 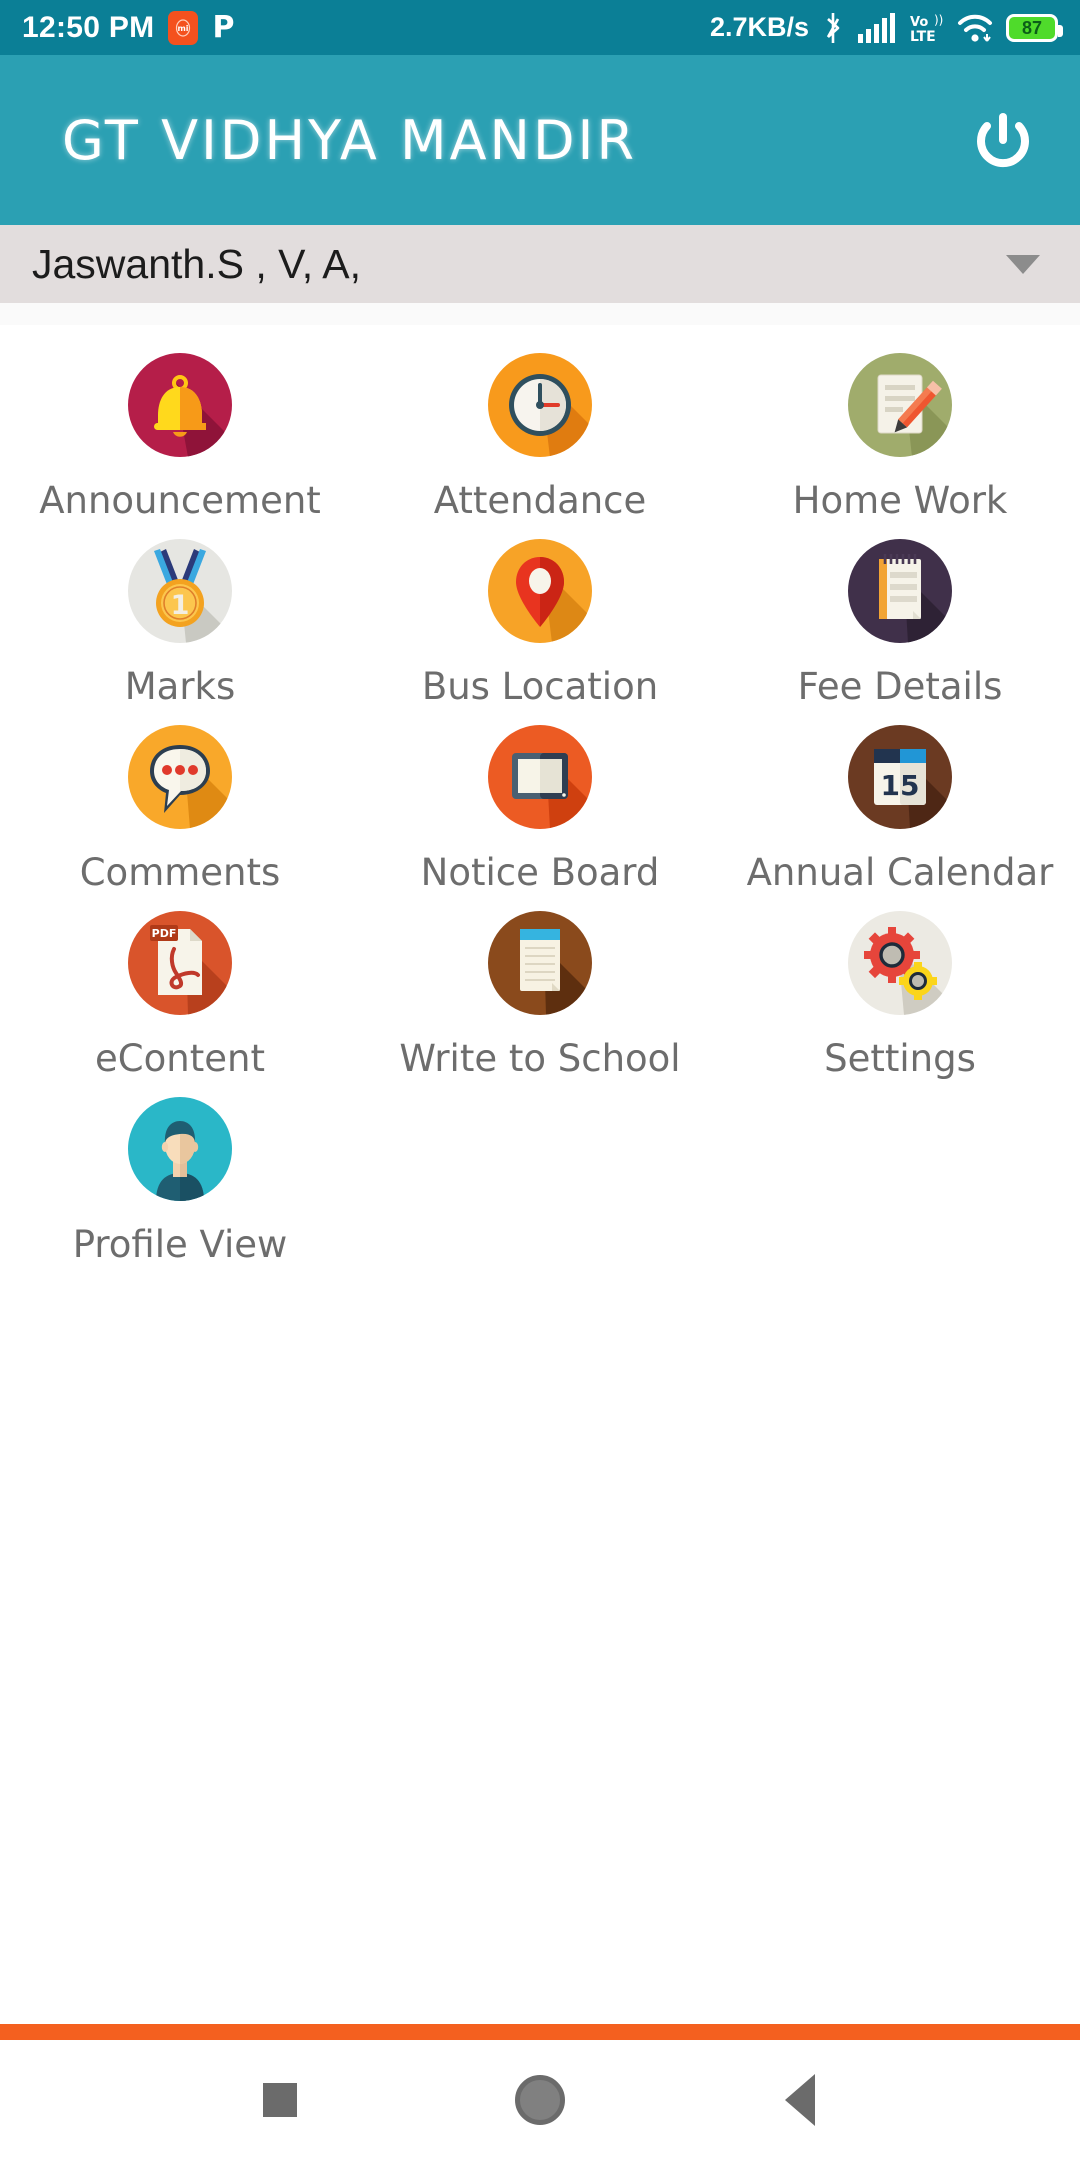 I want to click on power-icon, so click(x=1003, y=140).